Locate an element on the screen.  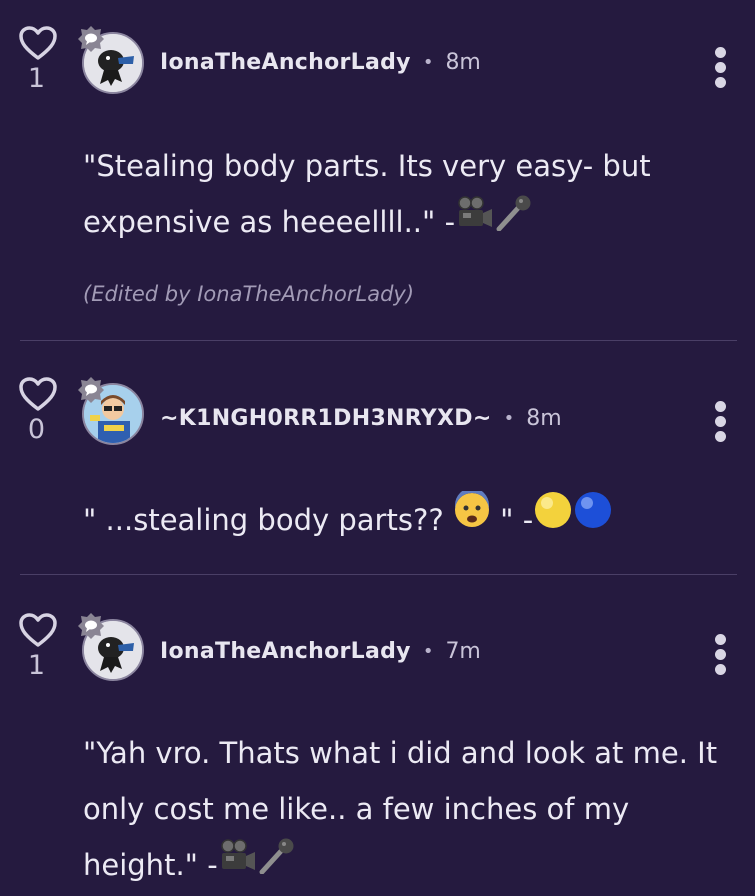
blue-circle-icon is located at coordinates (593, 519).